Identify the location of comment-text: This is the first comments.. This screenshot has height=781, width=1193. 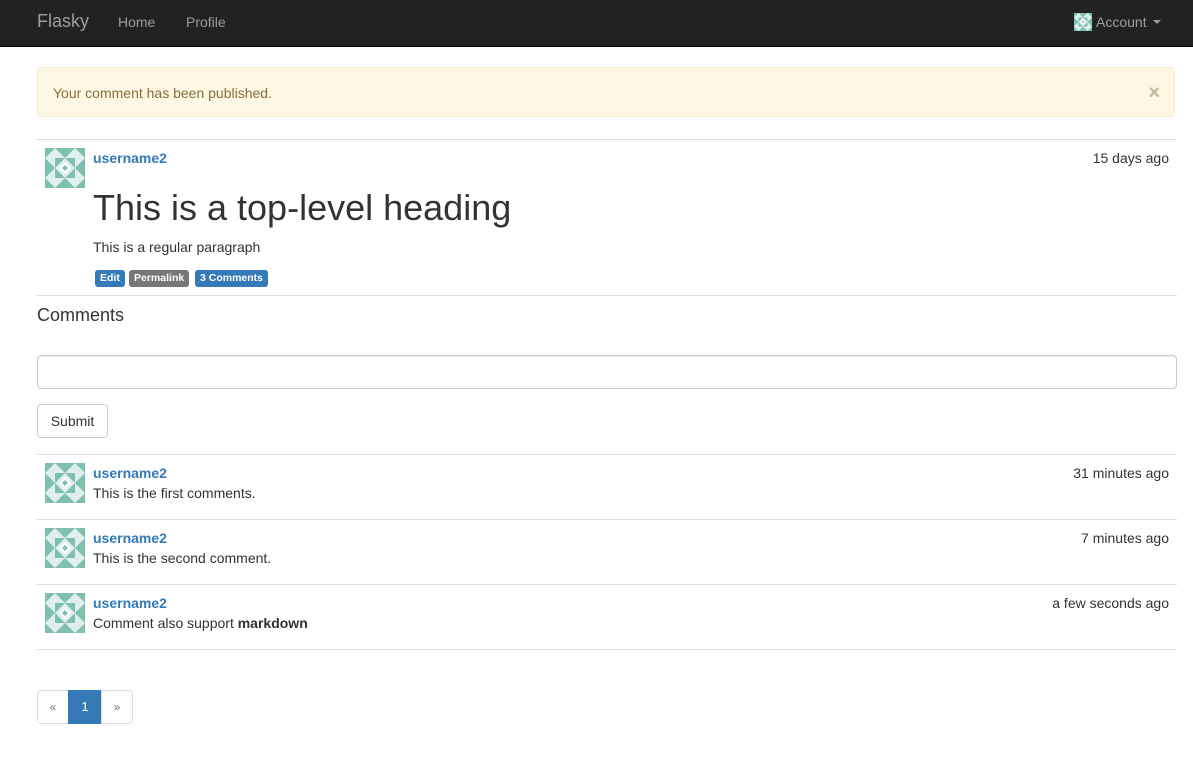
(174, 493).